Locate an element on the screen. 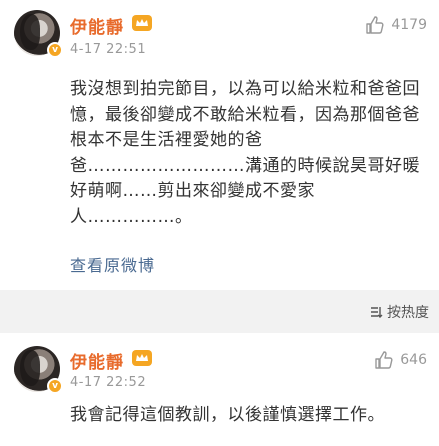 The height and width of the screenshot is (446, 439). comment-like-count: 646 is located at coordinates (413, 360).